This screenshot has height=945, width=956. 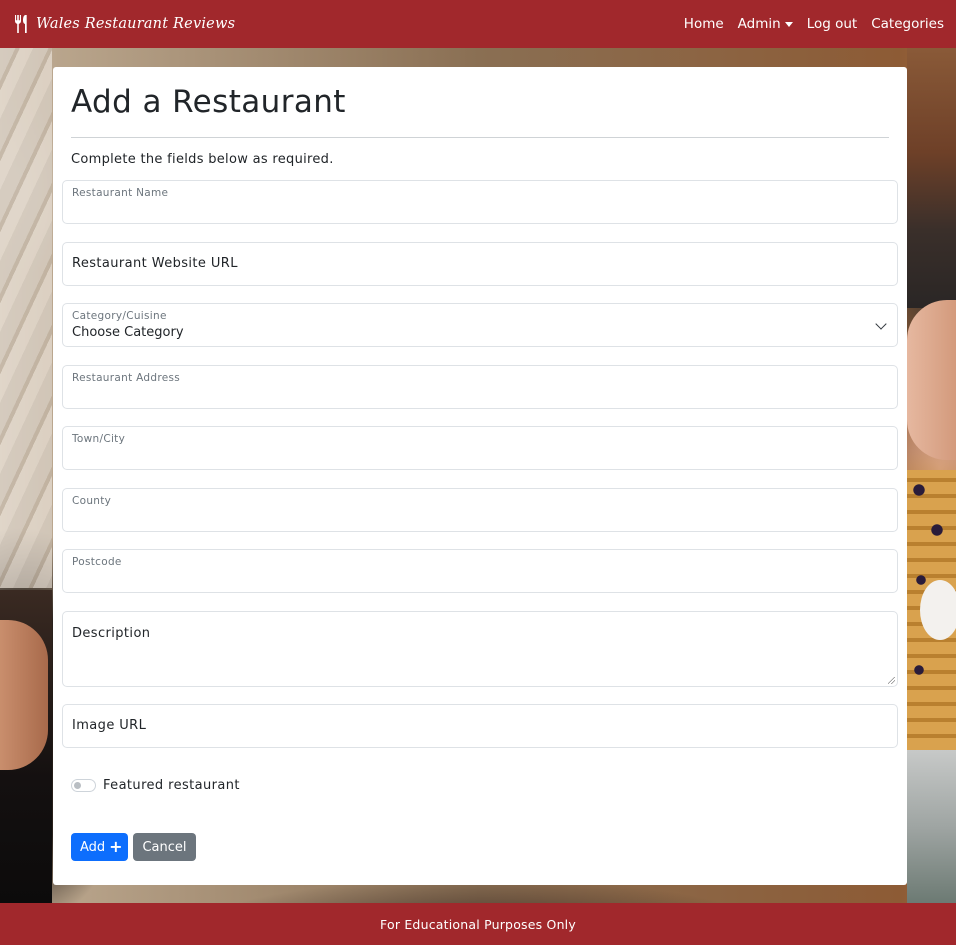 I want to click on restaurant-name-label: Restaurant Name, so click(x=120, y=193).